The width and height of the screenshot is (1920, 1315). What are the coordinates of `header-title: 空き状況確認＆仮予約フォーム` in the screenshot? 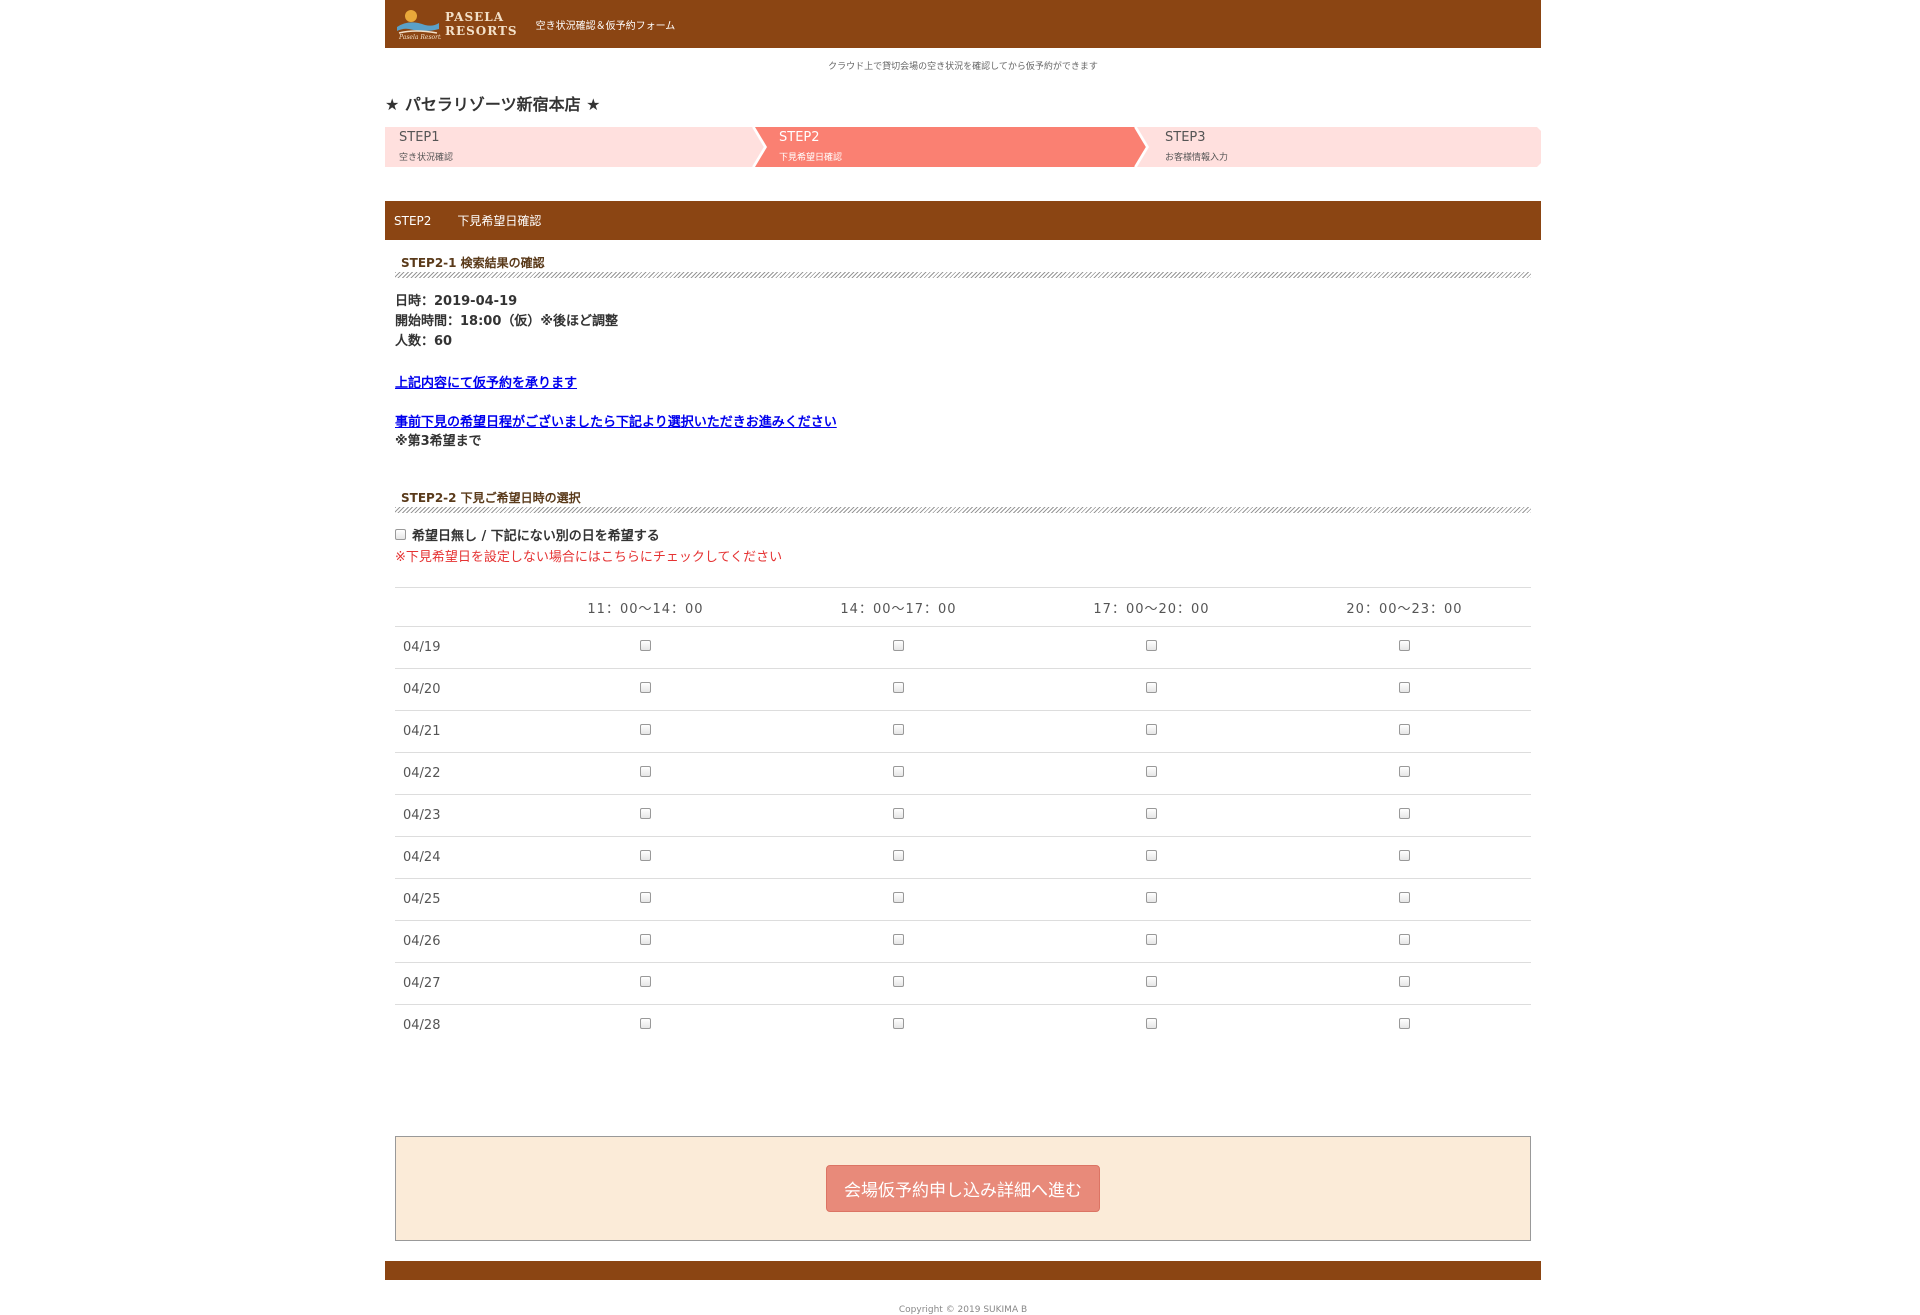 It's located at (605, 26).